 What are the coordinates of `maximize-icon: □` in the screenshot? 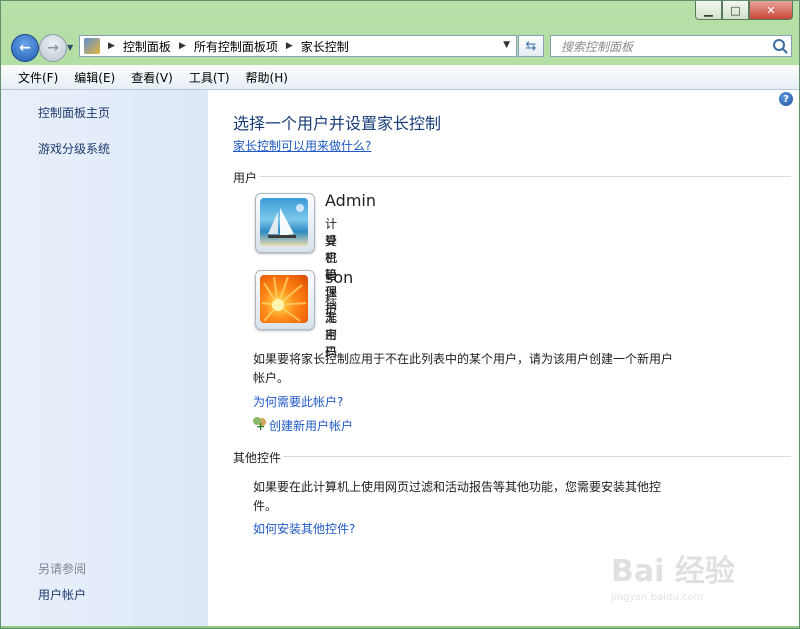 It's located at (735, 10).